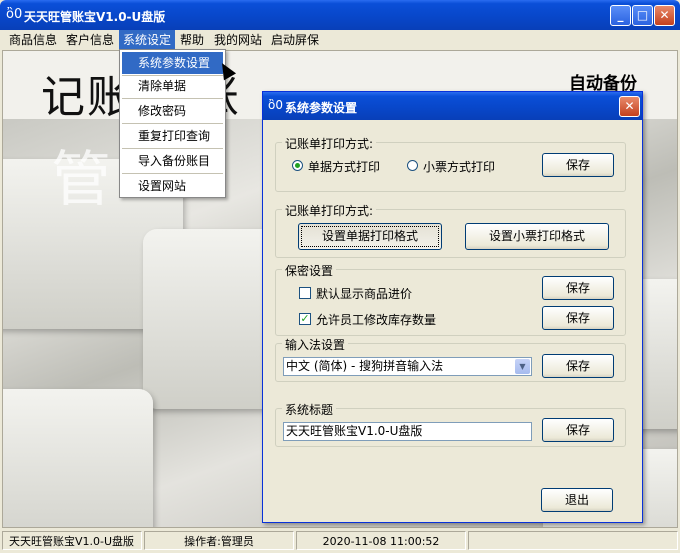 This screenshot has height=553, width=680. I want to click on menu-help: 帮助, so click(192, 40).